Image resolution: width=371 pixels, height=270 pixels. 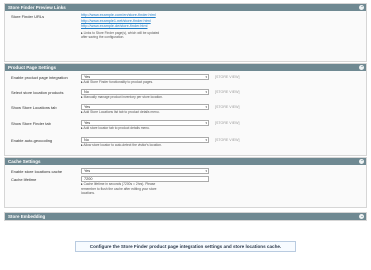 What do you see at coordinates (142, 27) in the screenshot?
I see `store-finder-url-link: http://www.example.de/store-finder.html` at bounding box center [142, 27].